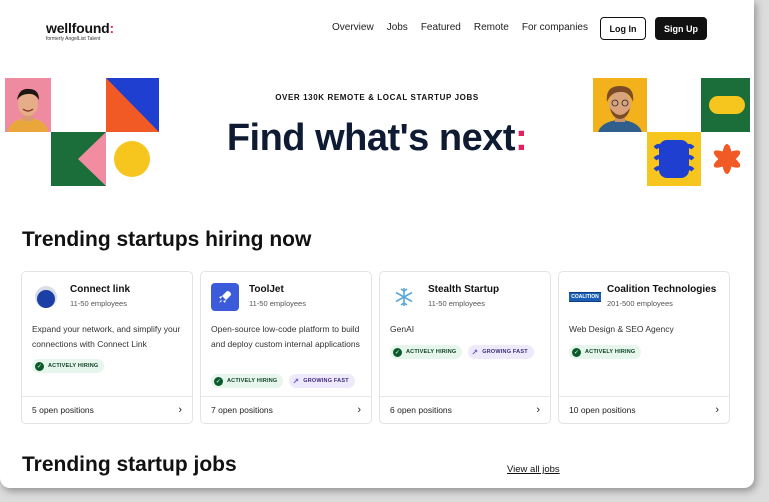 The width and height of the screenshot is (769, 502). What do you see at coordinates (100, 289) in the screenshot?
I see `startup-name: Connect link` at bounding box center [100, 289].